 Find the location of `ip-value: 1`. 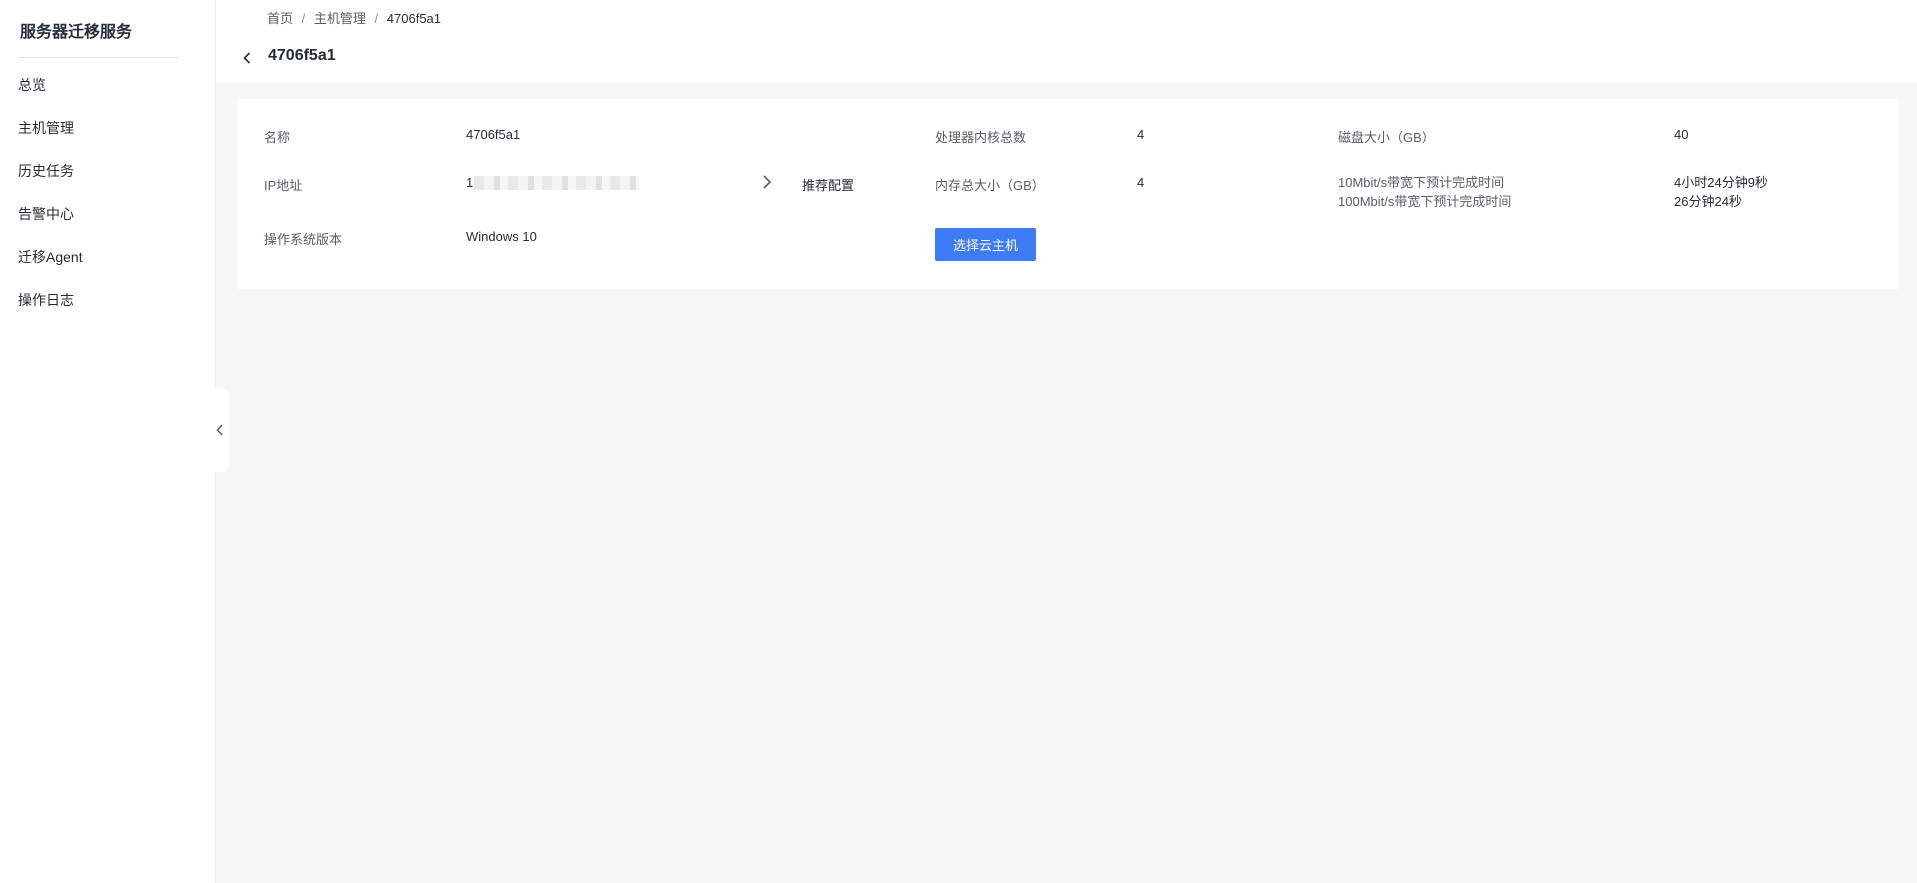

ip-value: 1 is located at coordinates (470, 182).